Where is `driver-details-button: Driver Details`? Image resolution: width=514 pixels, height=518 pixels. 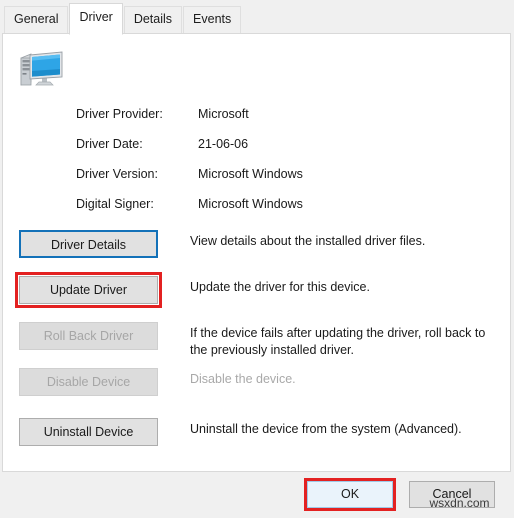
driver-details-button: Driver Details is located at coordinates (88, 244).